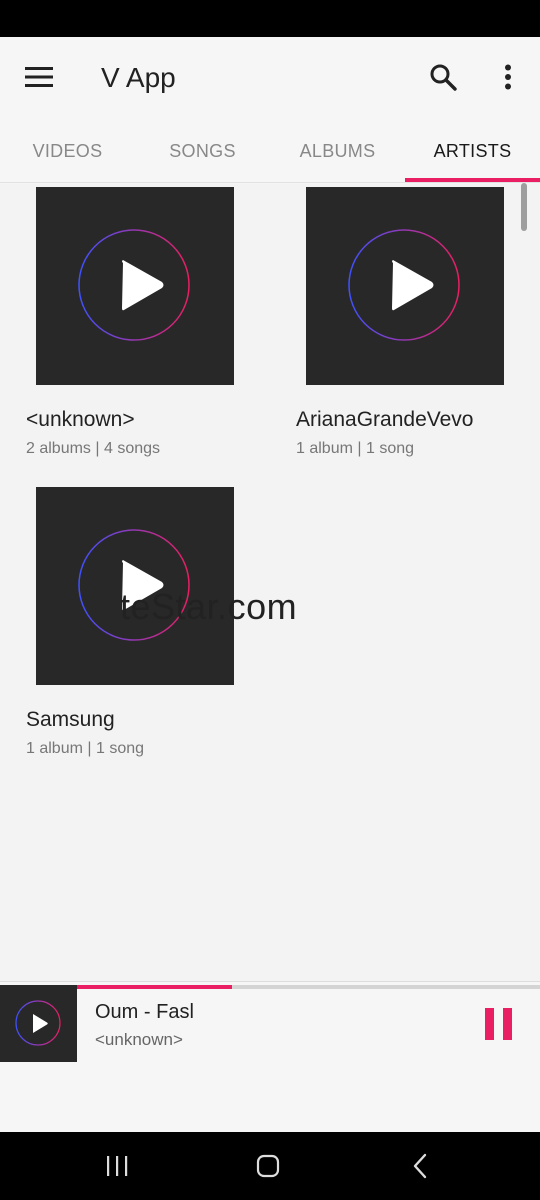 This screenshot has height=1200, width=540. I want to click on more-options-button, so click(508, 77).